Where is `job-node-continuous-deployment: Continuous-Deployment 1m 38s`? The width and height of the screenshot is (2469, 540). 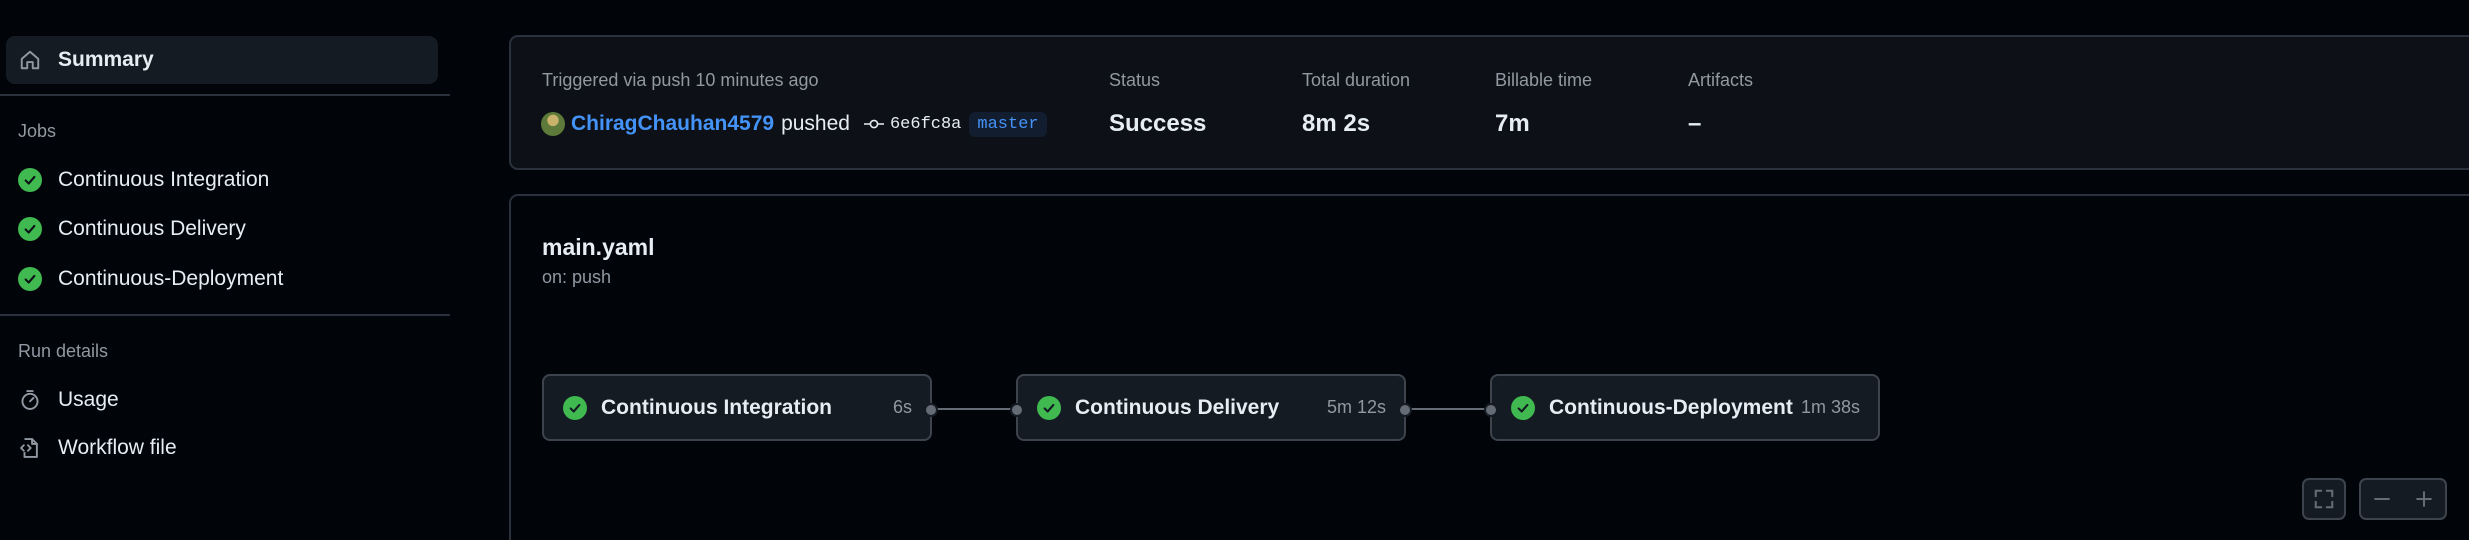
job-node-continuous-deployment: Continuous-Deployment 1m 38s is located at coordinates (1682, 407).